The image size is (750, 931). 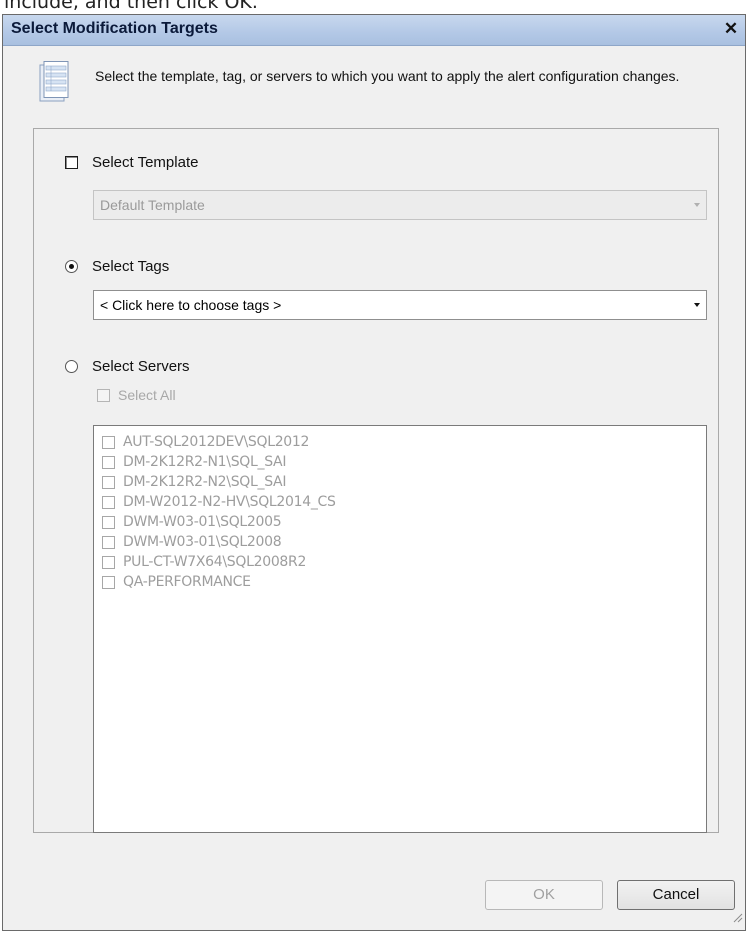 I want to click on server-name: DM-2K12R2-N2\SQL_SAI, so click(x=205, y=482).